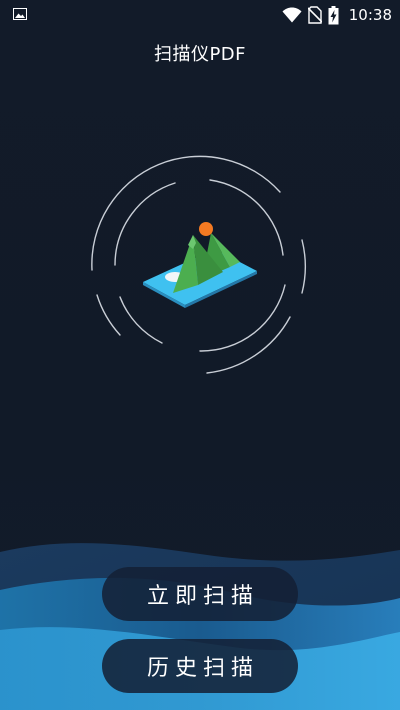 This screenshot has height=710, width=400. Describe the element at coordinates (20, 14) in the screenshot. I see `gallery-icon` at that location.